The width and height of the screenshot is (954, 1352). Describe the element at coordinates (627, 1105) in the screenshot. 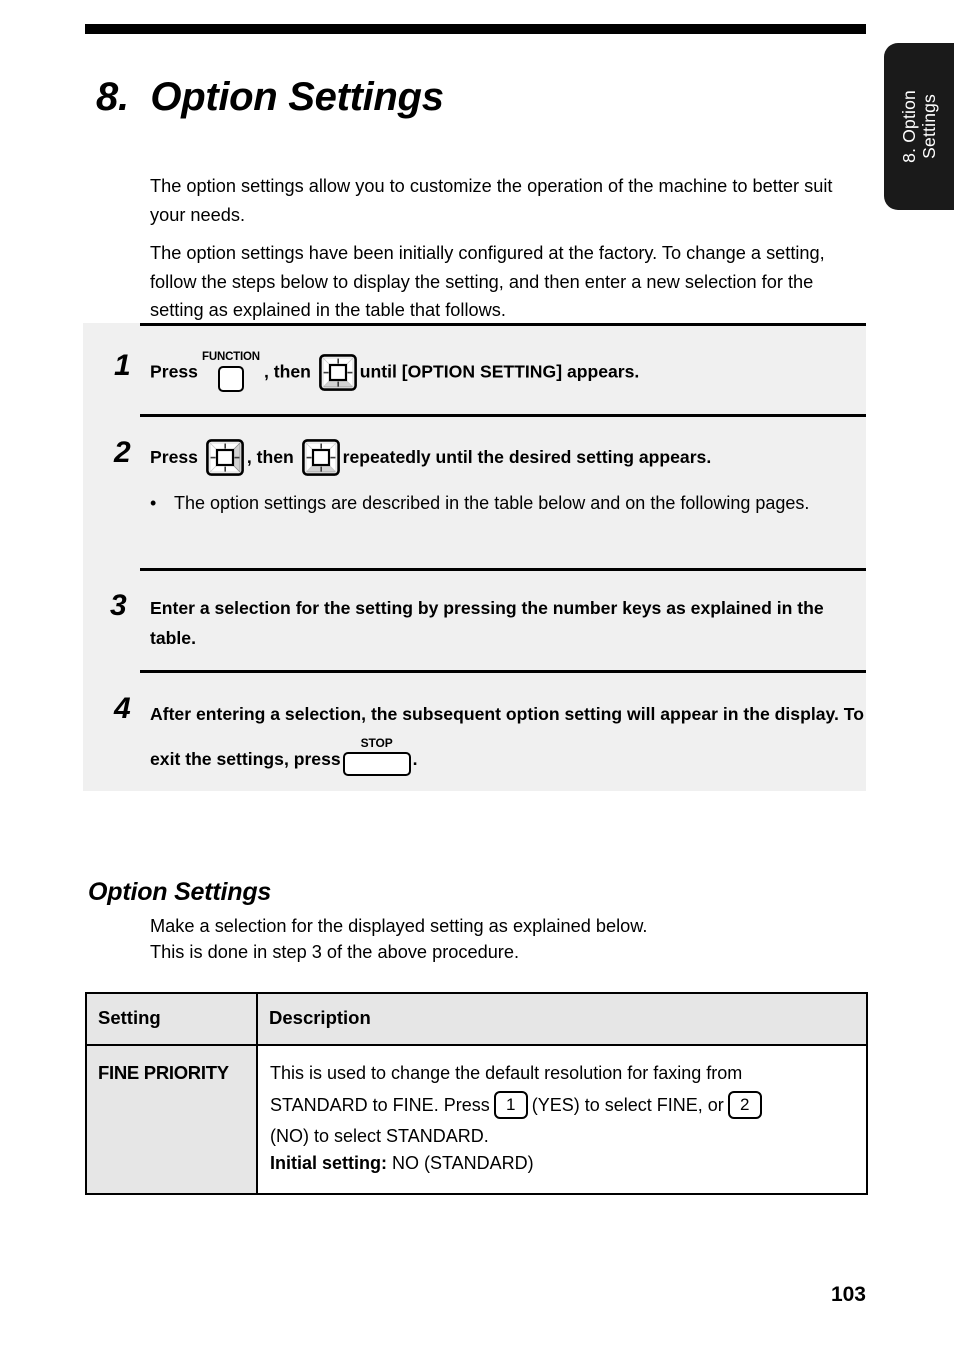

I see `description-line-2-b: (YES) to select FINE, or` at that location.